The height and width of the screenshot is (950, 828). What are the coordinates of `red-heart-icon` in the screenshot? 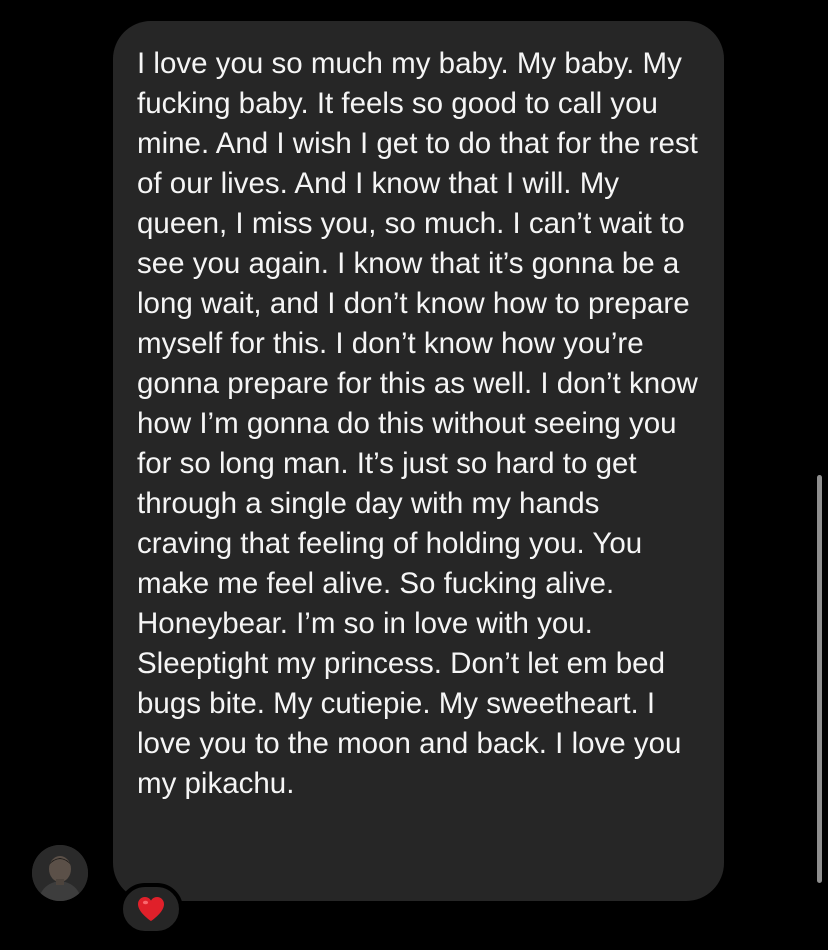 It's located at (151, 909).